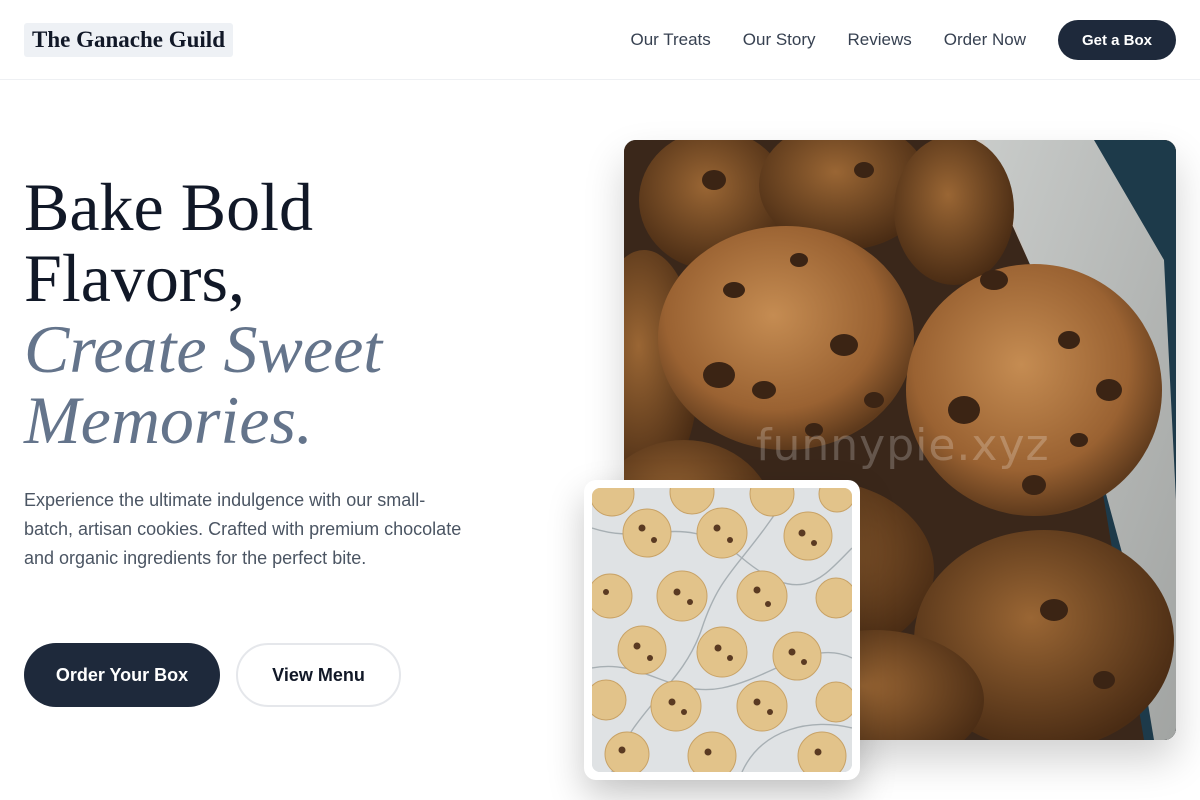  What do you see at coordinates (318, 675) in the screenshot?
I see `view-menu-button: View Menu` at bounding box center [318, 675].